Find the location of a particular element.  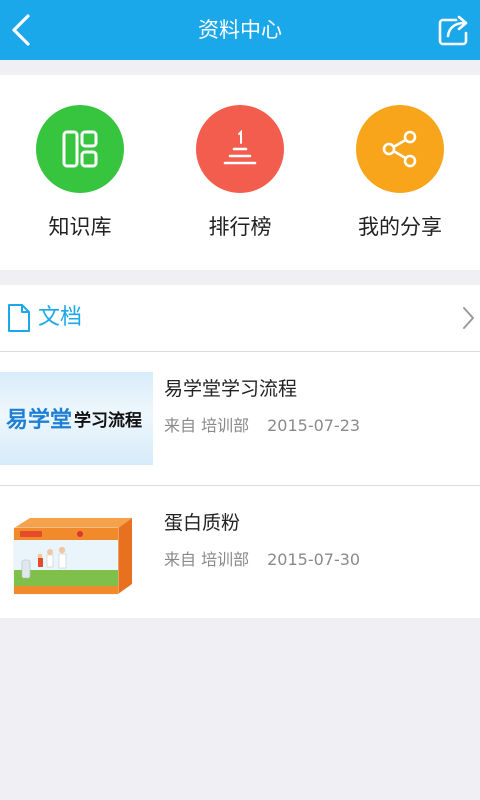

ranking-stack-icon is located at coordinates (240, 147).